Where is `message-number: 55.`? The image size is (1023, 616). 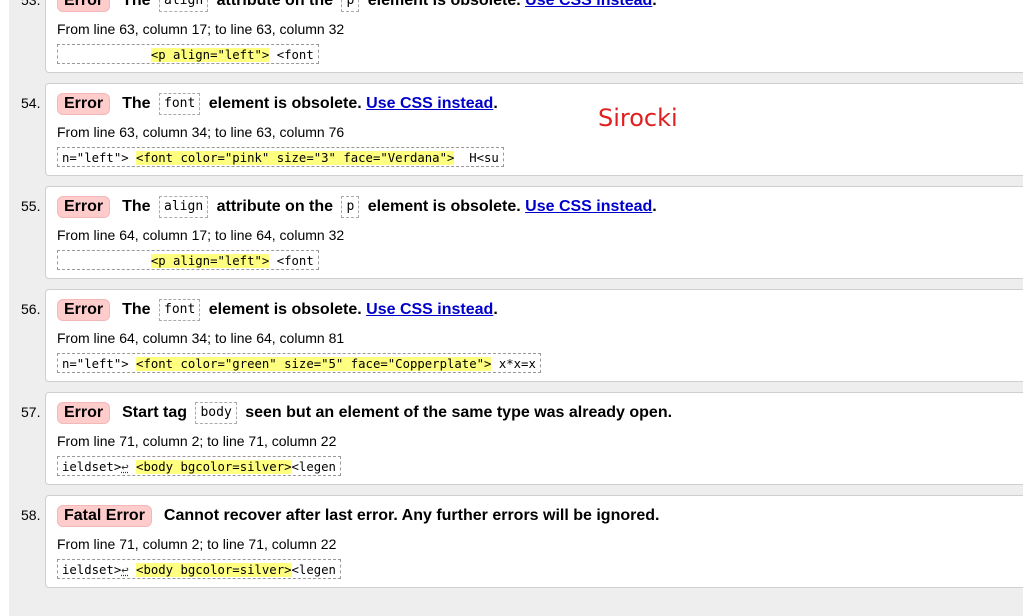 message-number: 55. is located at coordinates (31, 206).